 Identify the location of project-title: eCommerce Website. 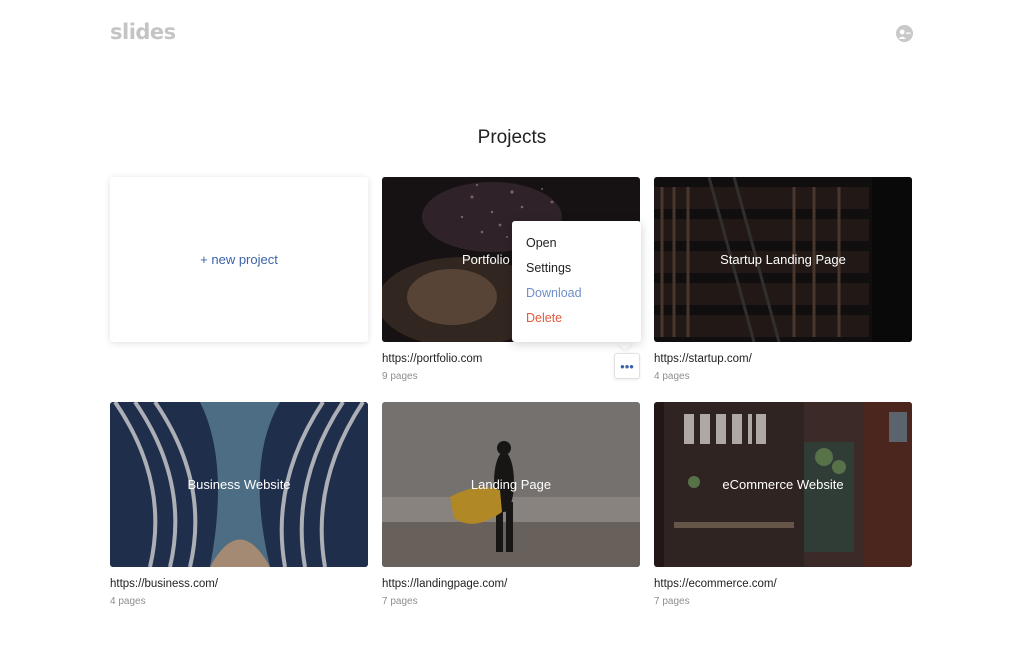
(783, 484).